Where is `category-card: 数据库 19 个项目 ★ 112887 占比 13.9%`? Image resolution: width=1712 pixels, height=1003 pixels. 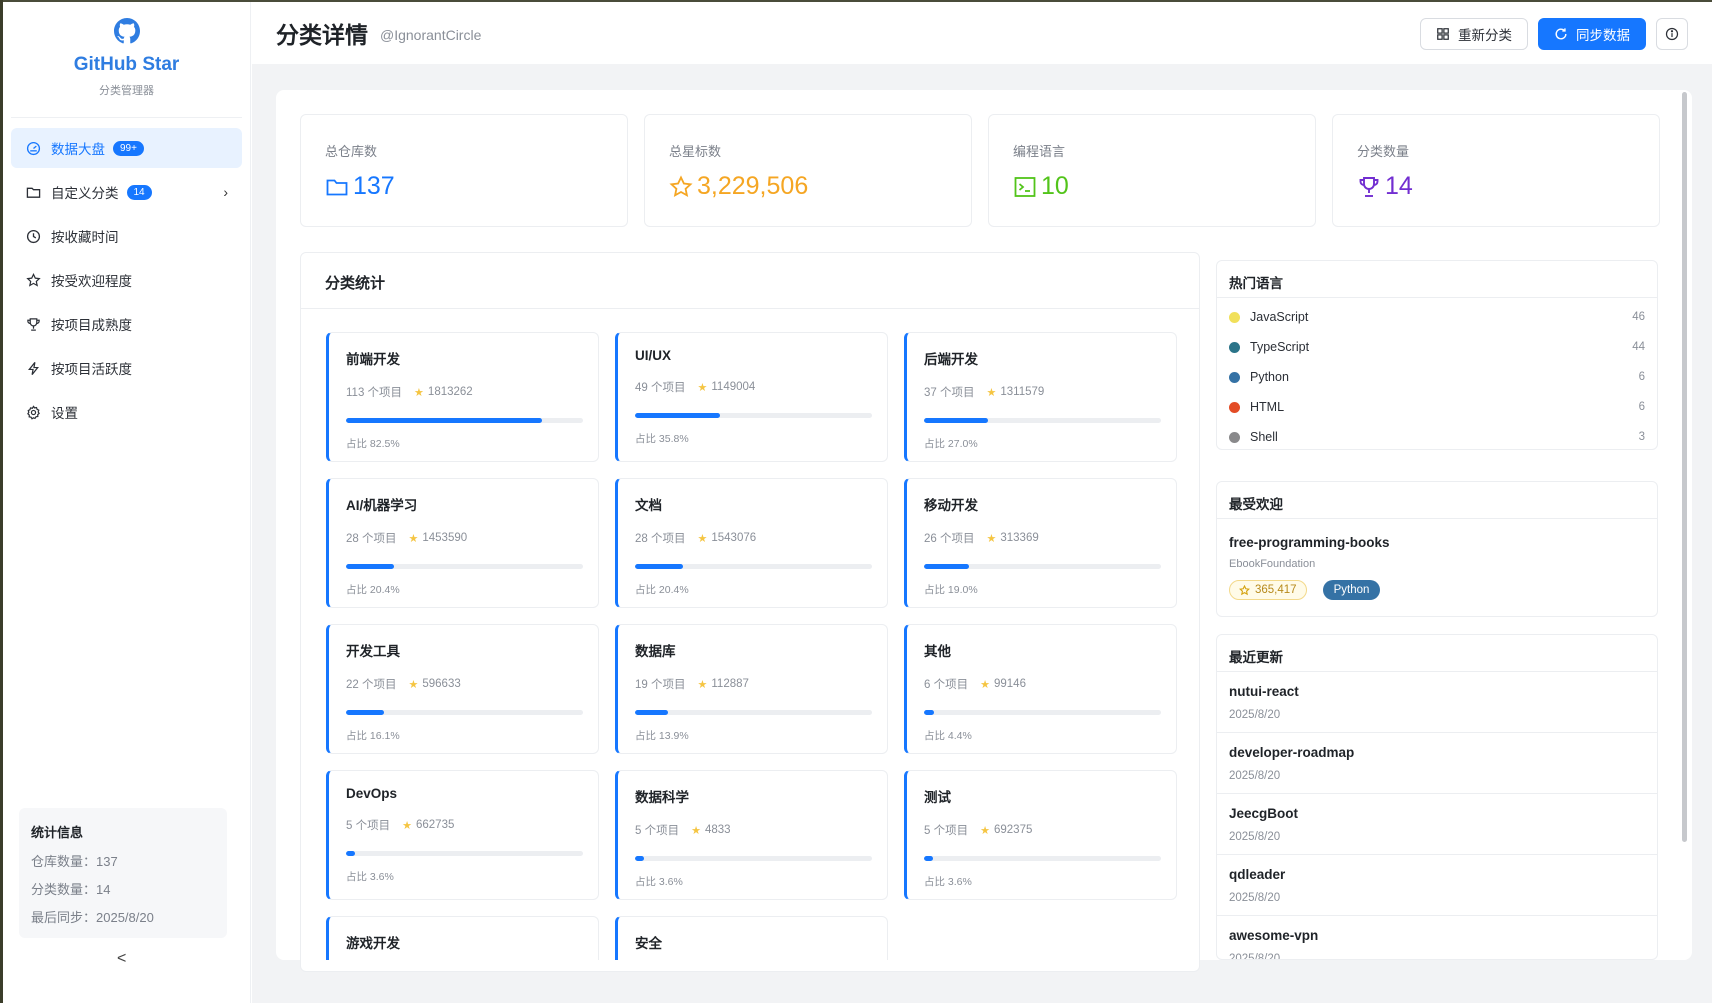
category-card: 数据库 19 个项目 ★ 112887 占比 13.9% is located at coordinates (751, 689).